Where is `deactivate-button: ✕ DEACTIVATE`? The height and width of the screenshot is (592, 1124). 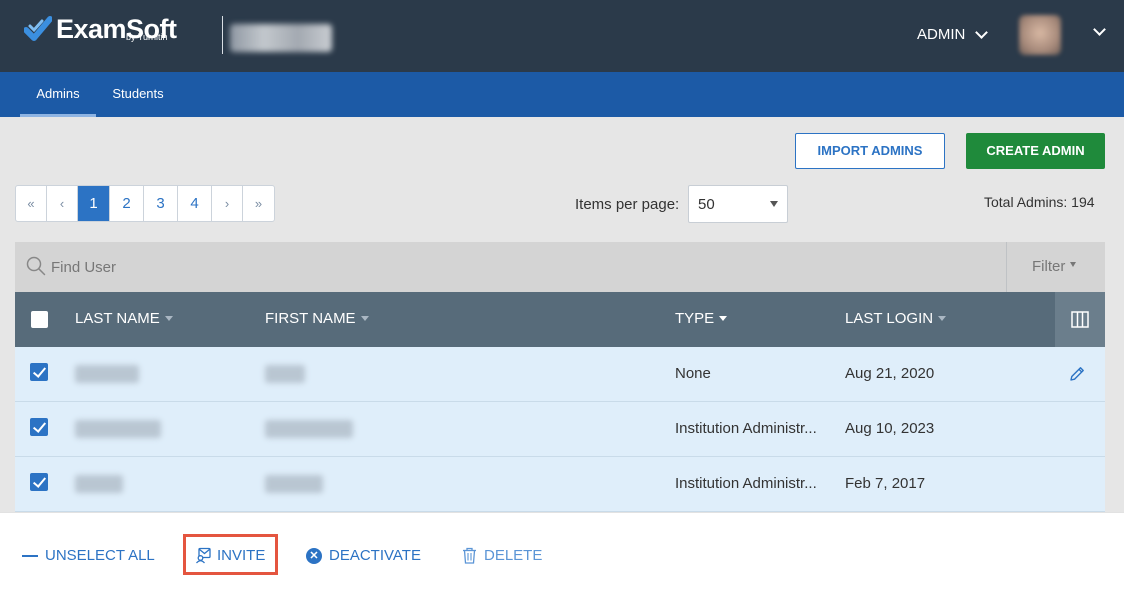
deactivate-button: ✕ DEACTIVATE is located at coordinates (363, 555).